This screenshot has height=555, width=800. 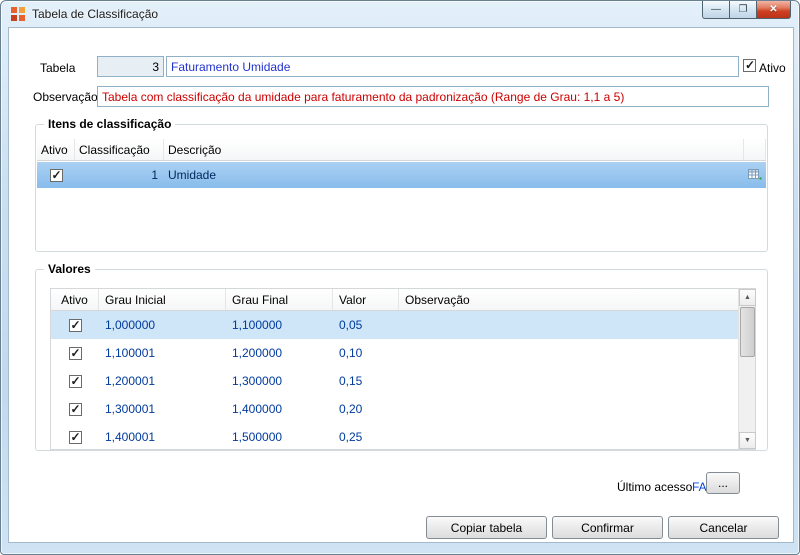 What do you see at coordinates (366, 299) in the screenshot?
I see `valores-col-valor: Valor` at bounding box center [366, 299].